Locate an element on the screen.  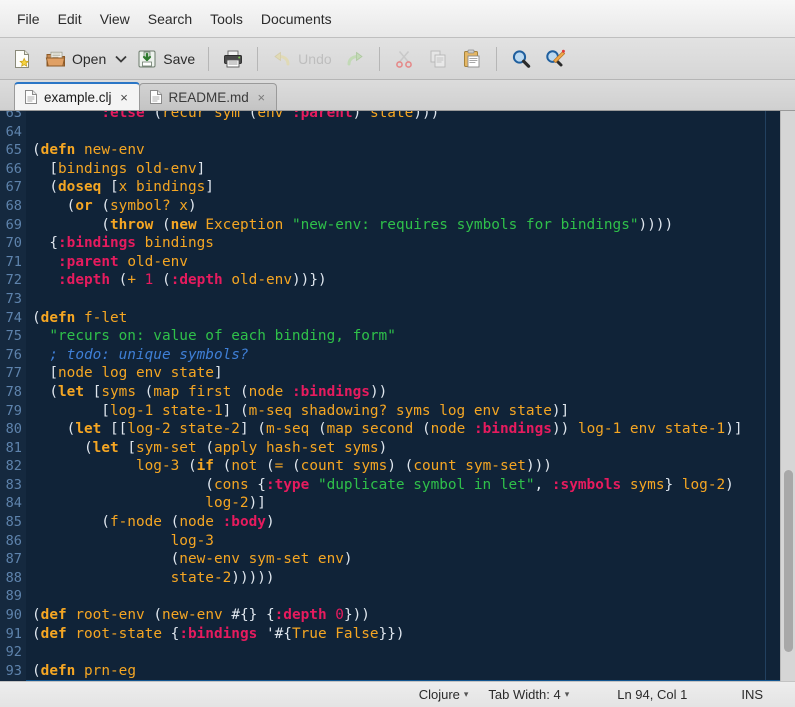
chevron-down-icon: ▾ is located at coordinates (567, 694).